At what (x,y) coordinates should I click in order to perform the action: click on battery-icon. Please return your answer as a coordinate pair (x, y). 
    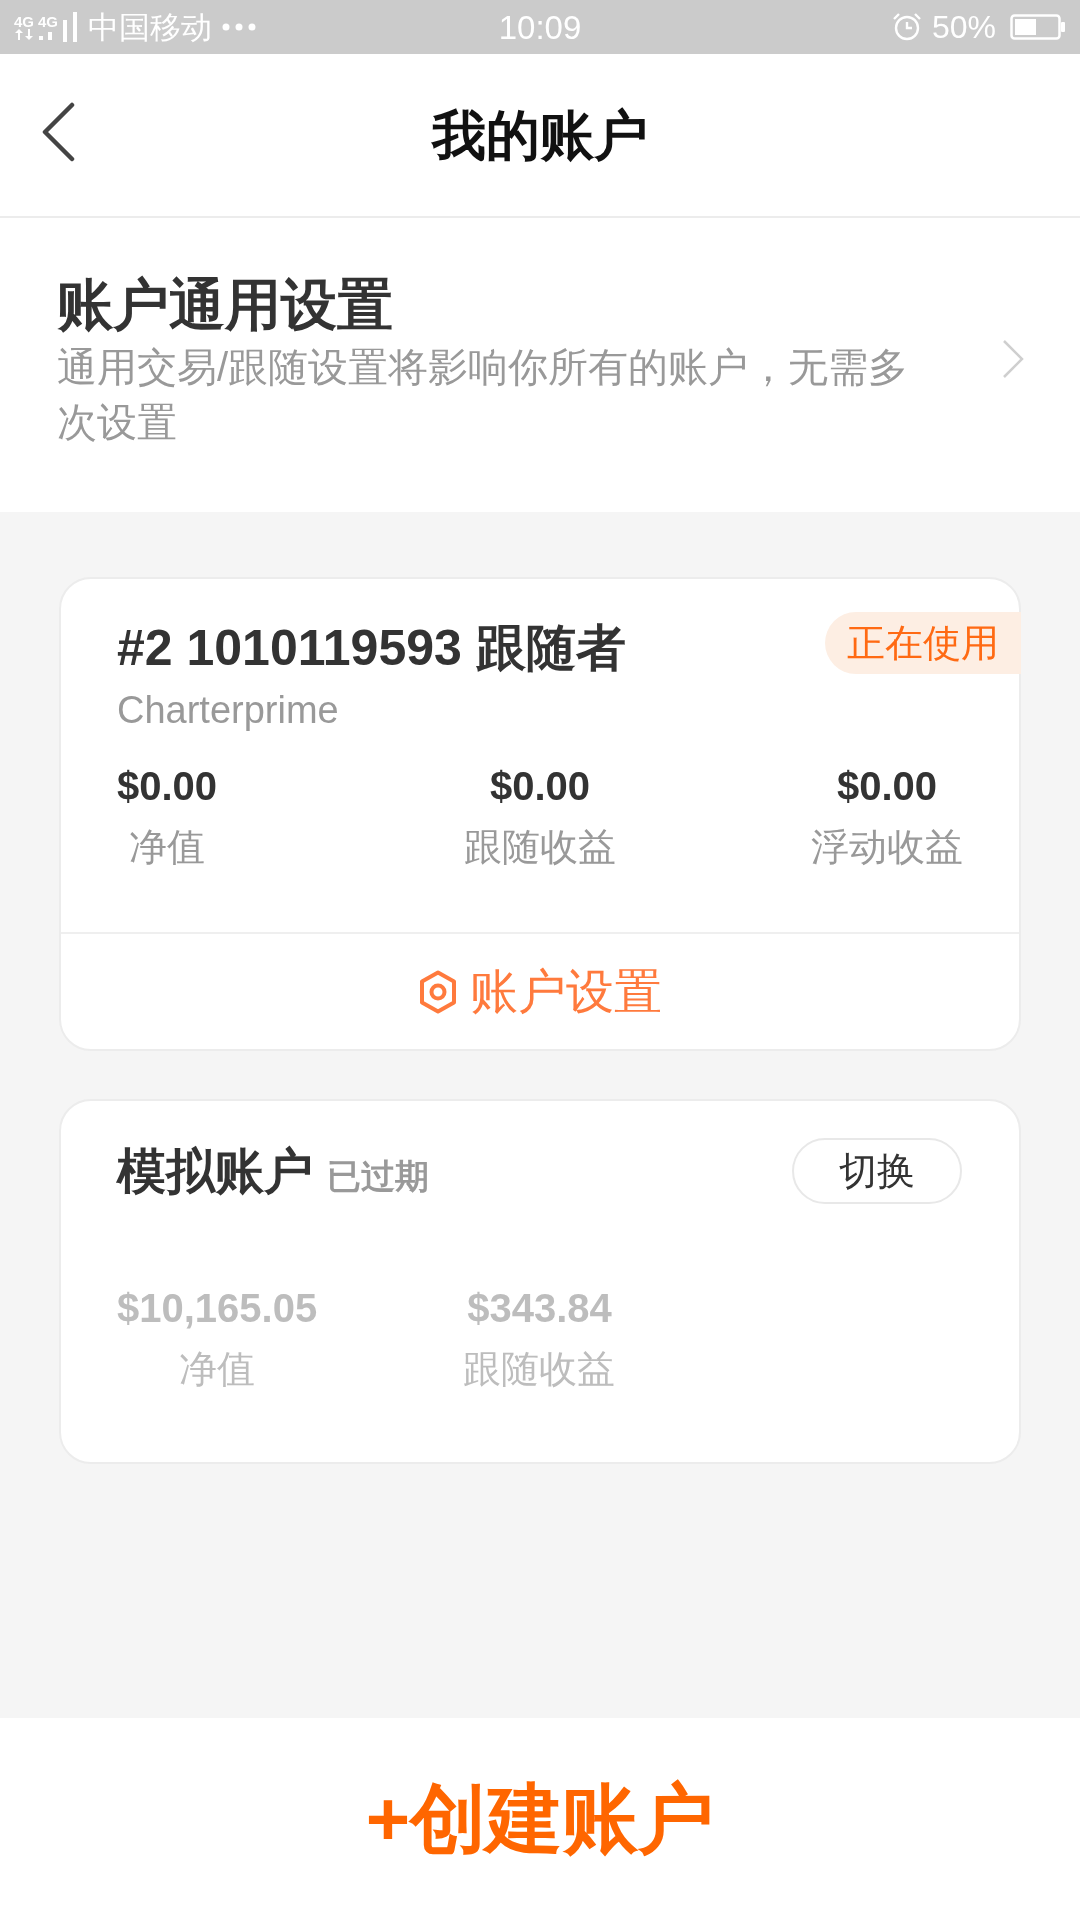
    Looking at the image, I should click on (1038, 27).